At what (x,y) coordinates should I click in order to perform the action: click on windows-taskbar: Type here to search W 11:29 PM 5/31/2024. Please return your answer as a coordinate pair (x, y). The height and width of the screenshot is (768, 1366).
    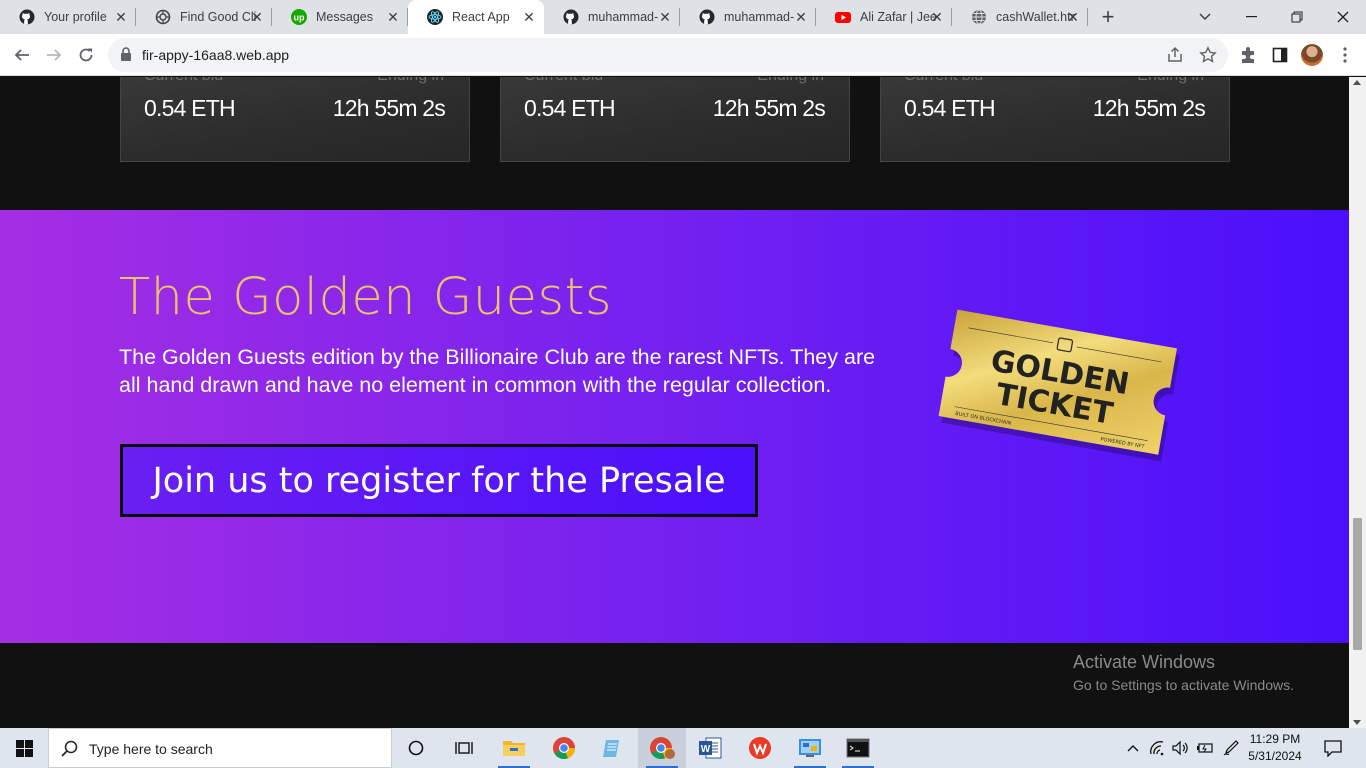
    Looking at the image, I should click on (683, 748).